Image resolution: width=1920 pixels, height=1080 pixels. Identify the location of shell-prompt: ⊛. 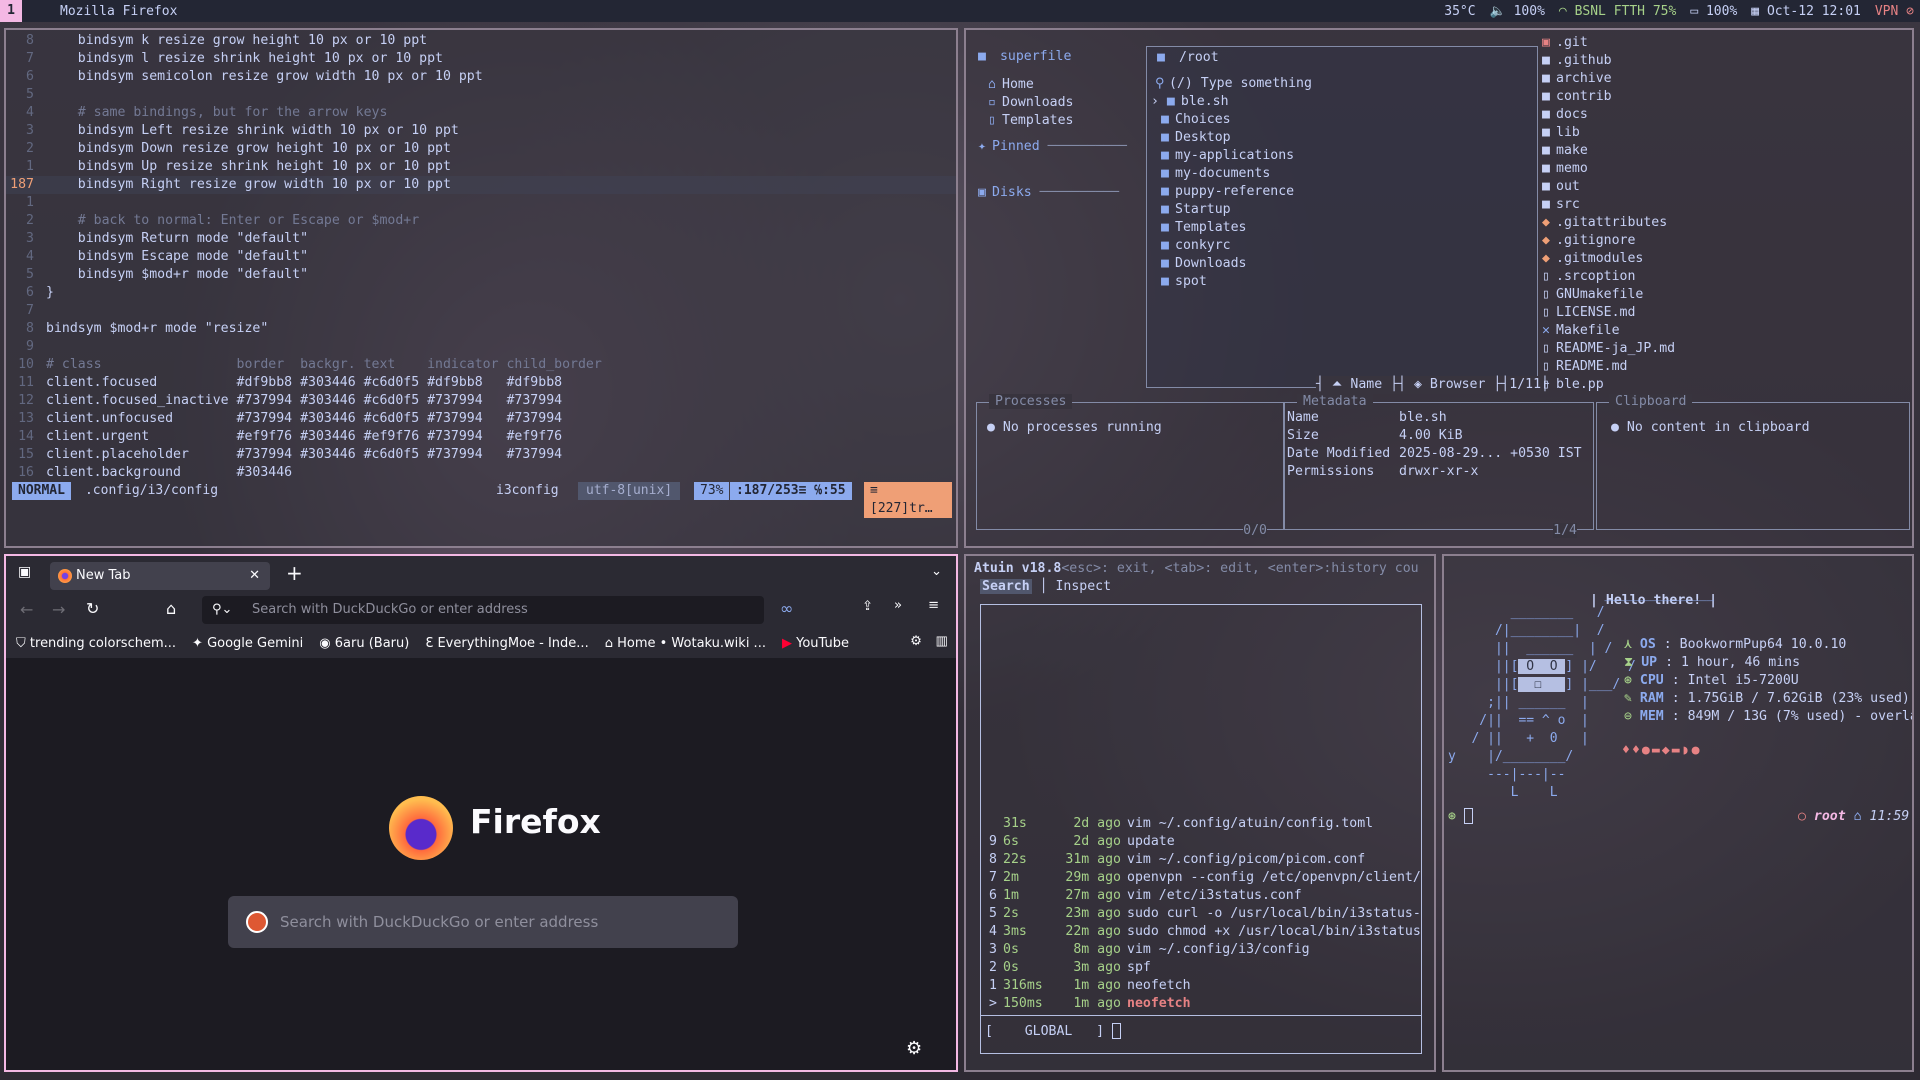
(1460, 817).